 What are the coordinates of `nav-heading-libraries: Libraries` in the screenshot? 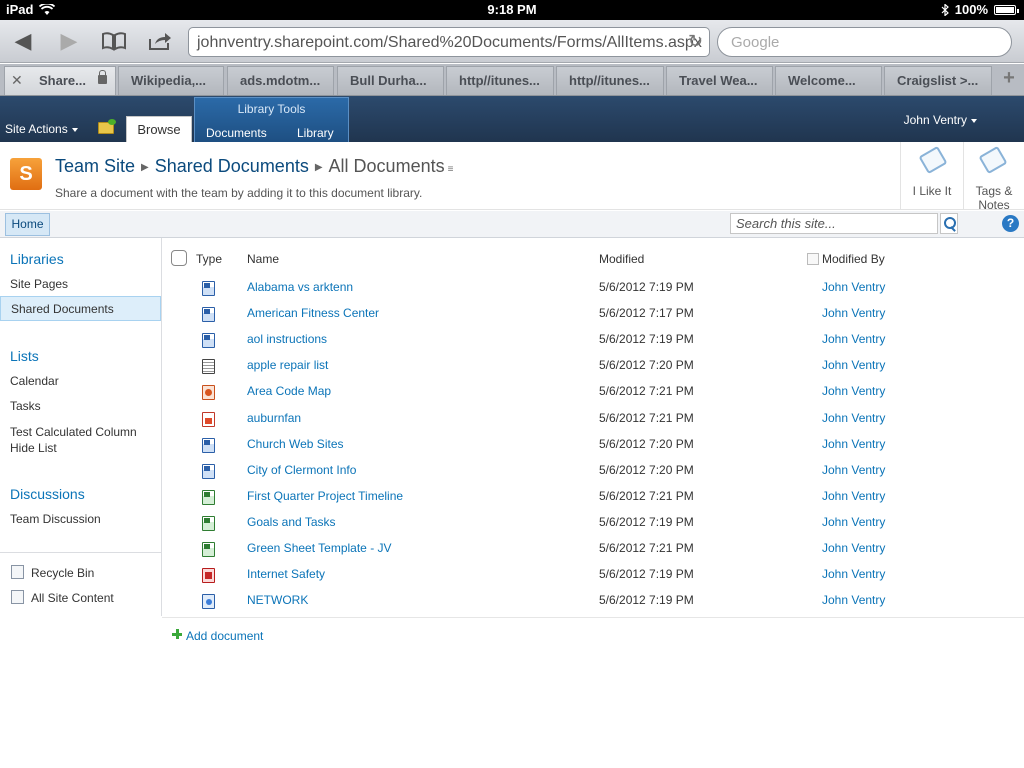 It's located at (37, 259).